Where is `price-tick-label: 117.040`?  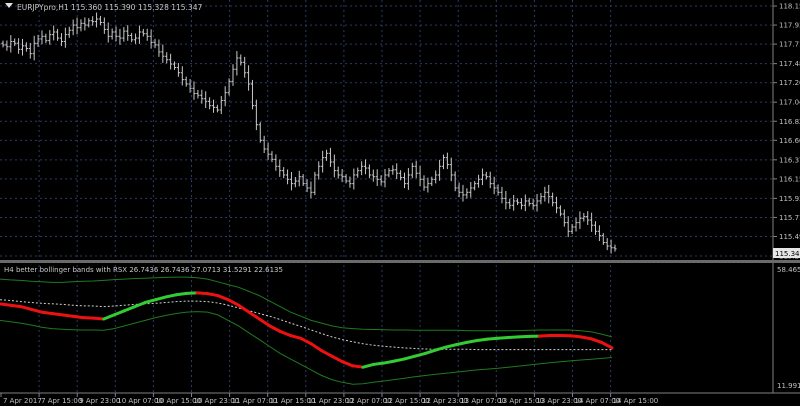 price-tick-label: 117.040 is located at coordinates (789, 103).